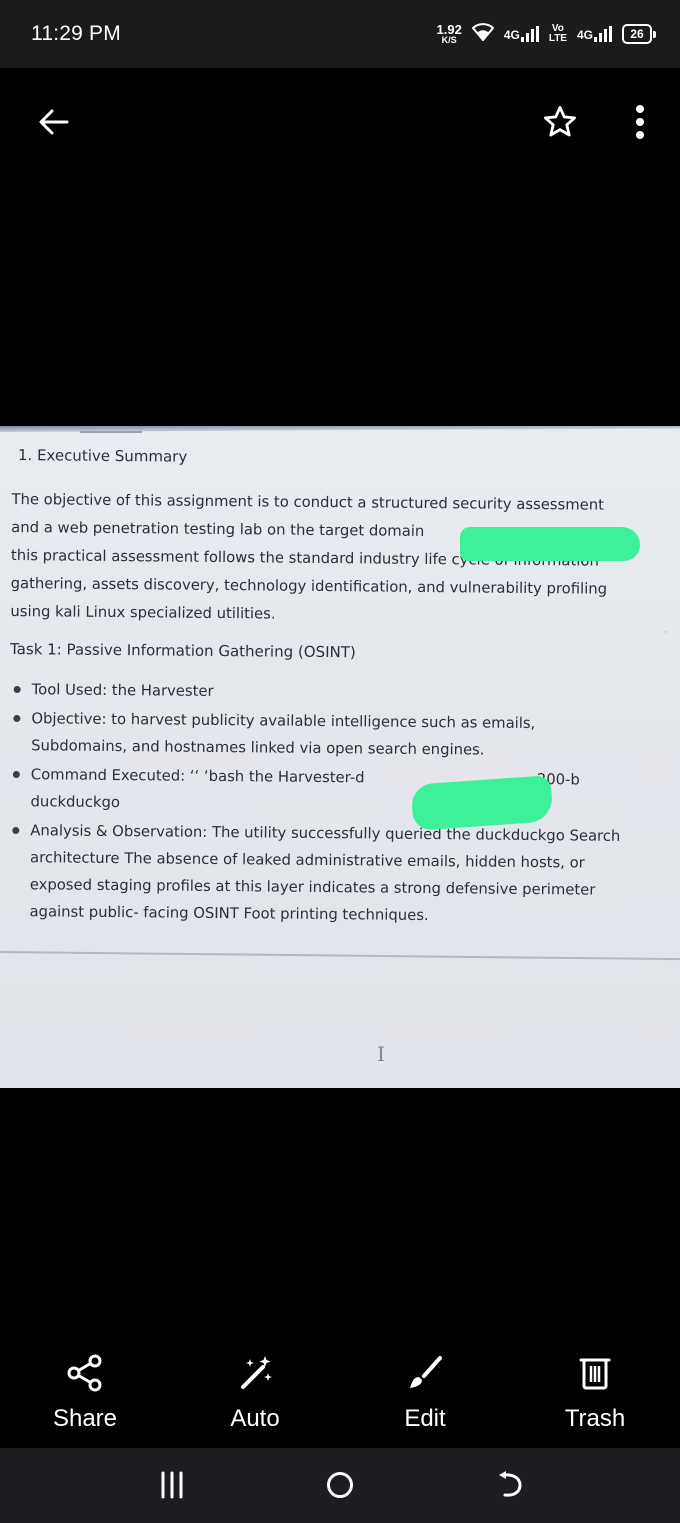 The image size is (680, 1523). What do you see at coordinates (550, 544) in the screenshot?
I see `redaction-mark` at bounding box center [550, 544].